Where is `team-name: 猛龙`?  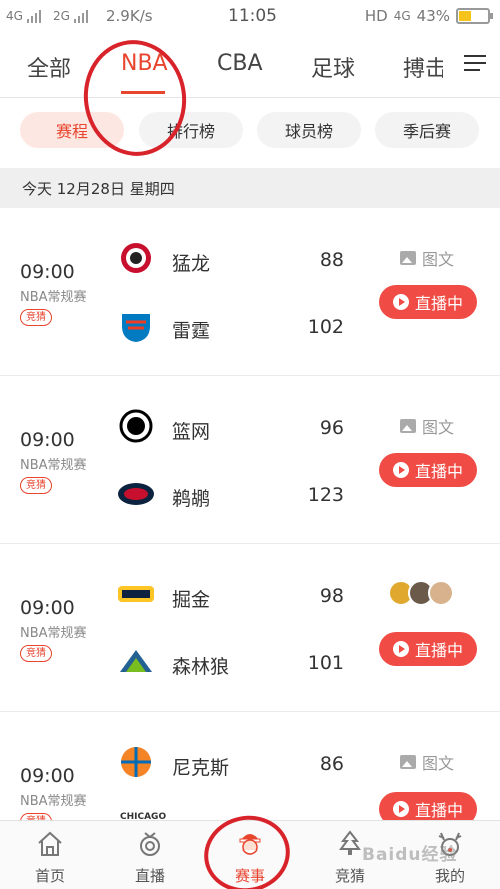 team-name: 猛龙 is located at coordinates (191, 264).